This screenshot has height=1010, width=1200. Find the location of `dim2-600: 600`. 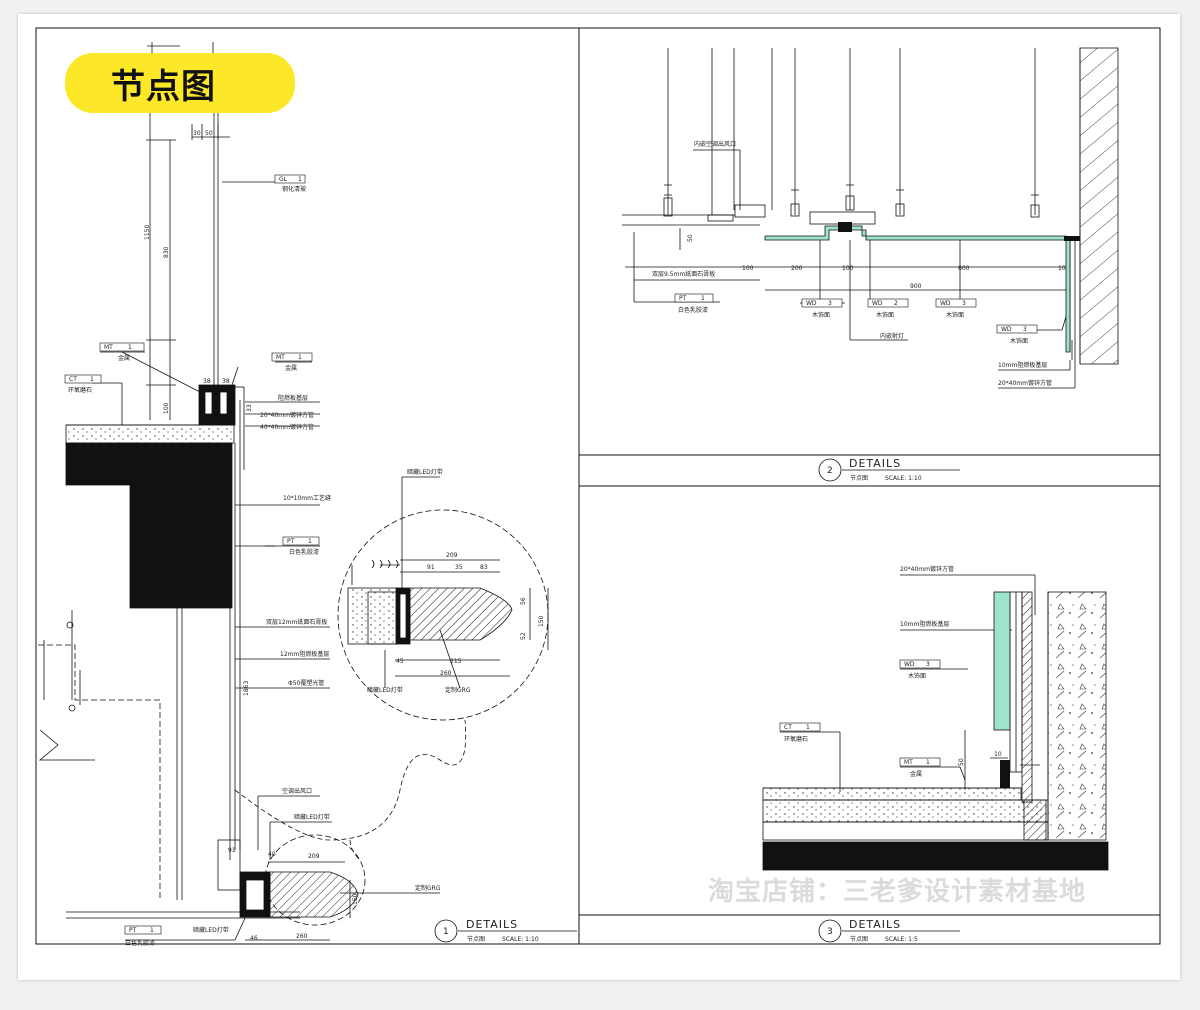

dim2-600: 600 is located at coordinates (964, 268).